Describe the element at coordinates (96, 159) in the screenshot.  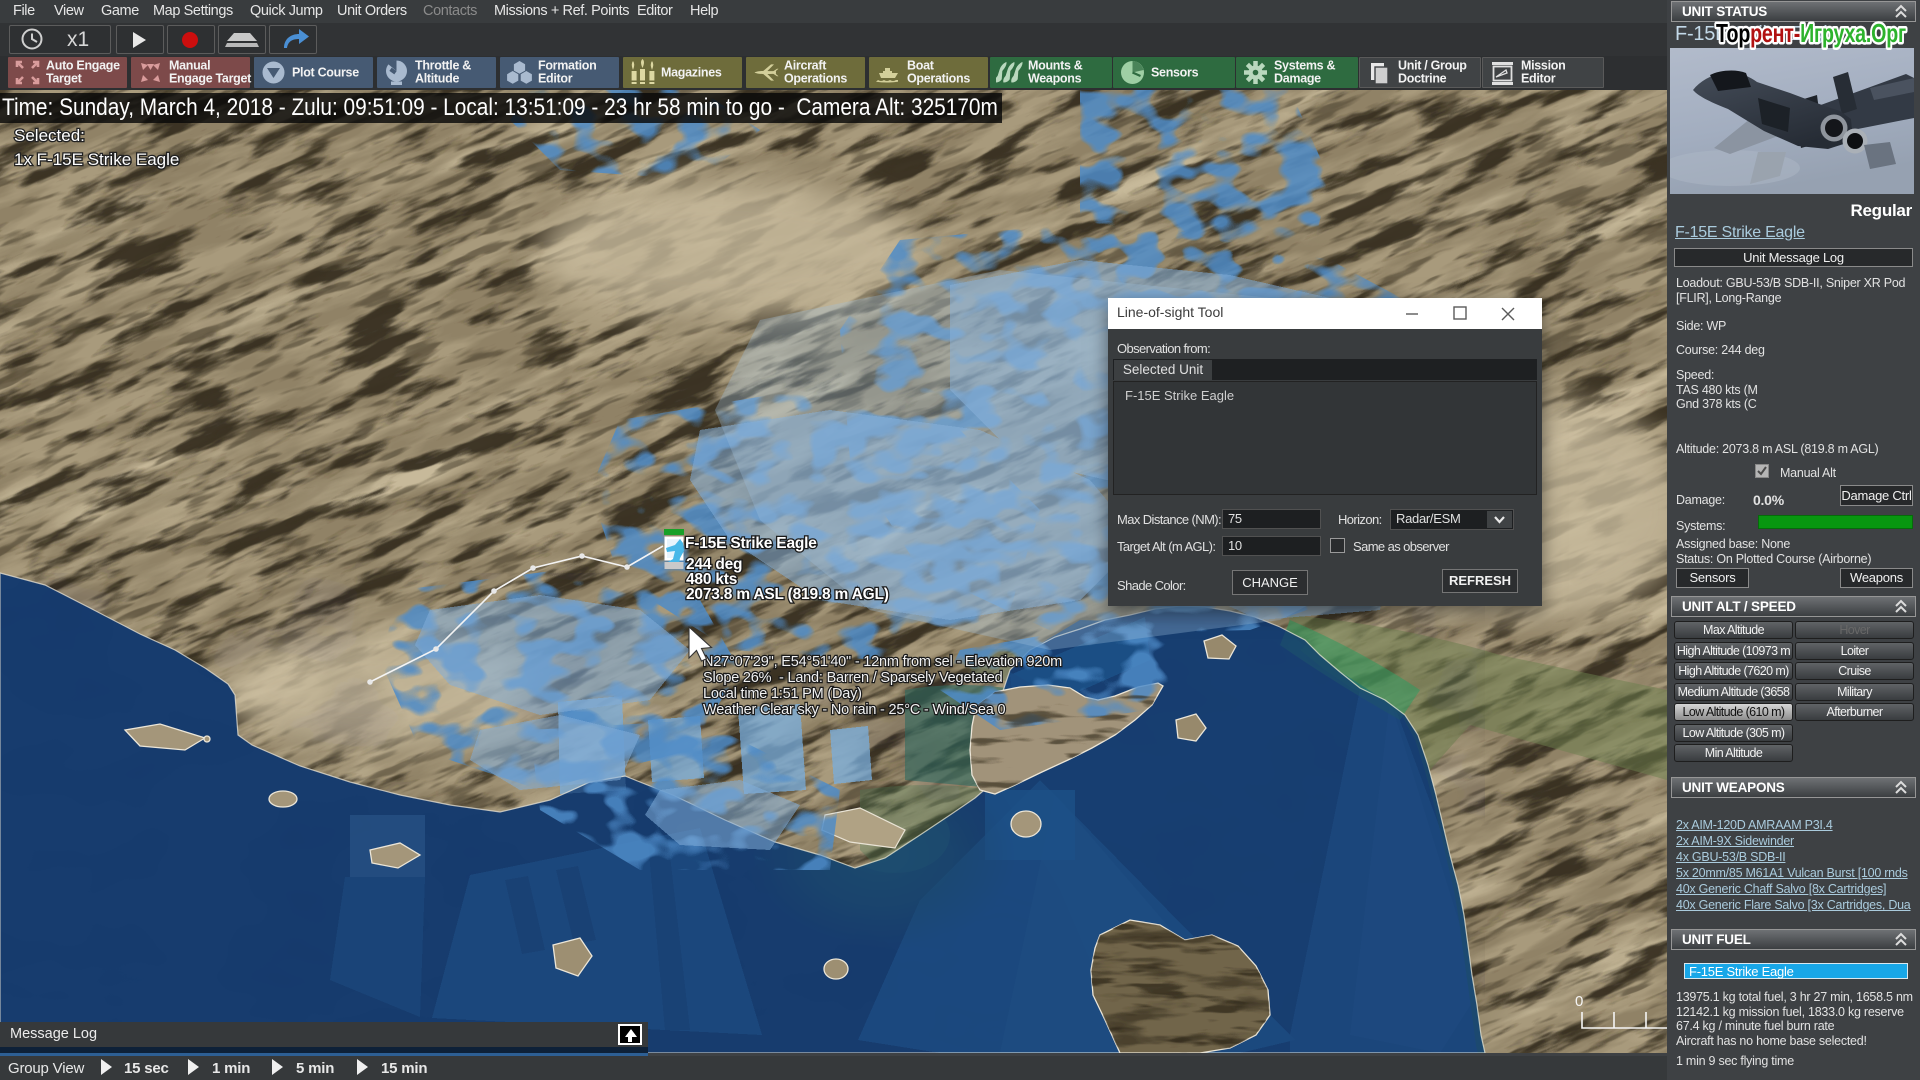
I see `svg-text: 1x F-15E Strike Eagle` at that location.